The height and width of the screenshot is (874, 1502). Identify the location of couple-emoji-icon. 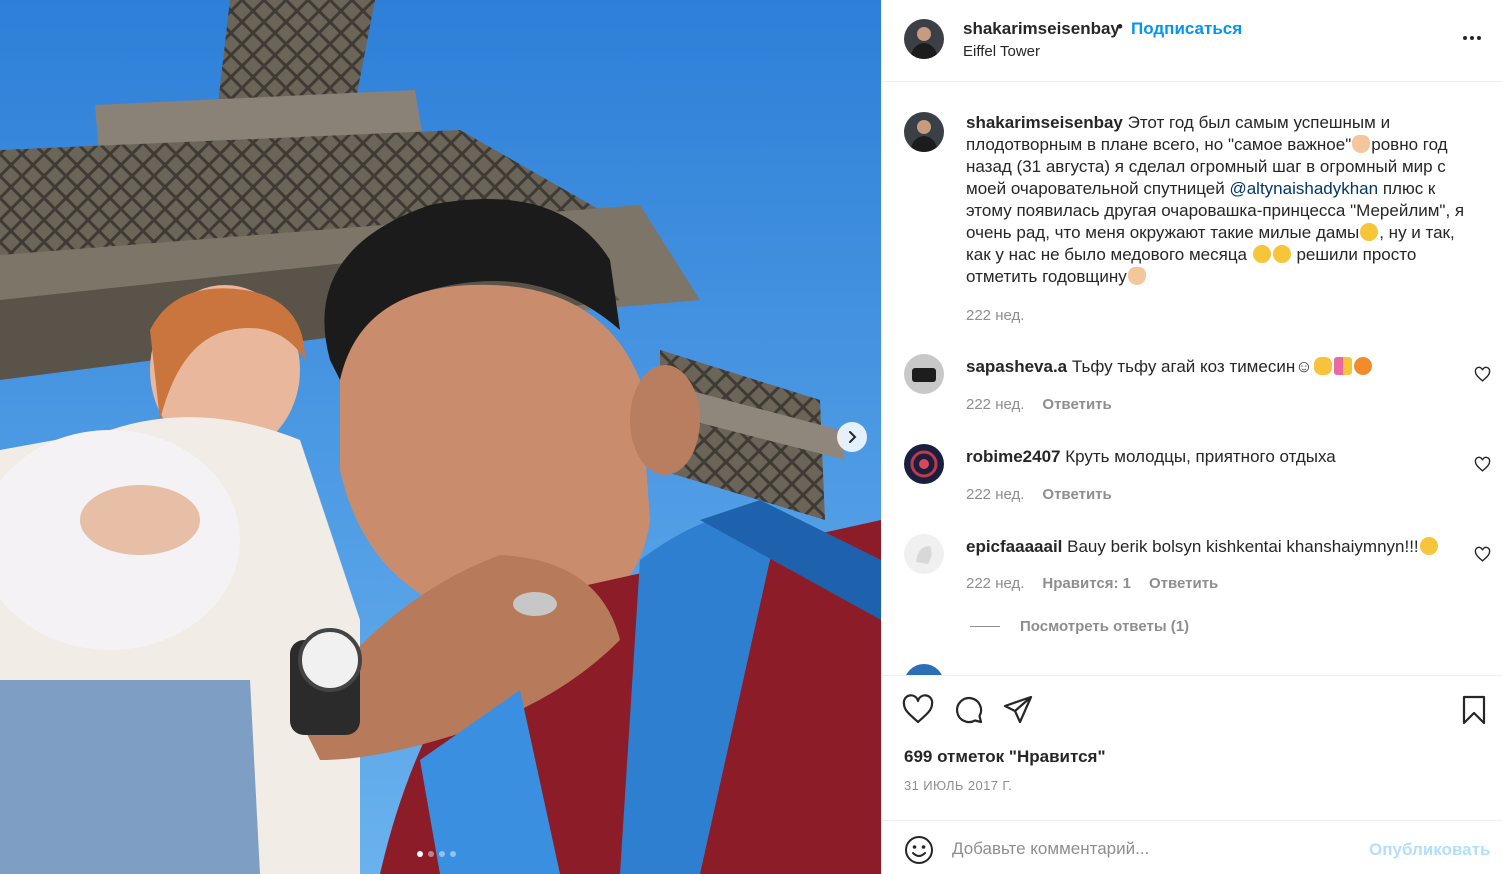
(1342, 366).